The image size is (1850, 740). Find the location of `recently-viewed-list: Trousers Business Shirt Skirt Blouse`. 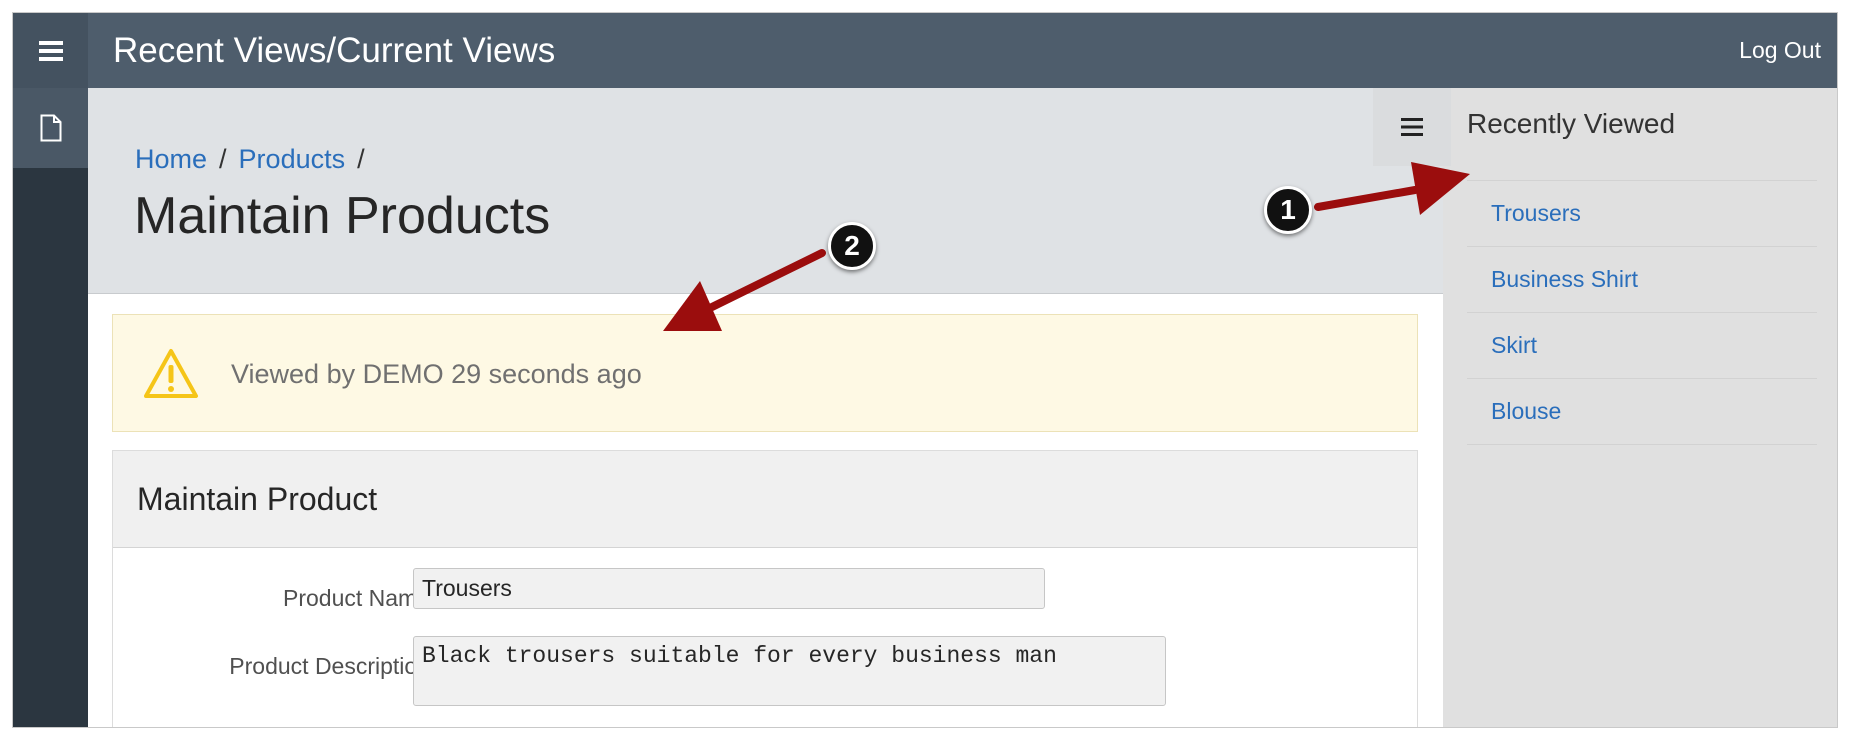

recently-viewed-list: Trousers Business Shirt Skirt Blouse is located at coordinates (1642, 312).